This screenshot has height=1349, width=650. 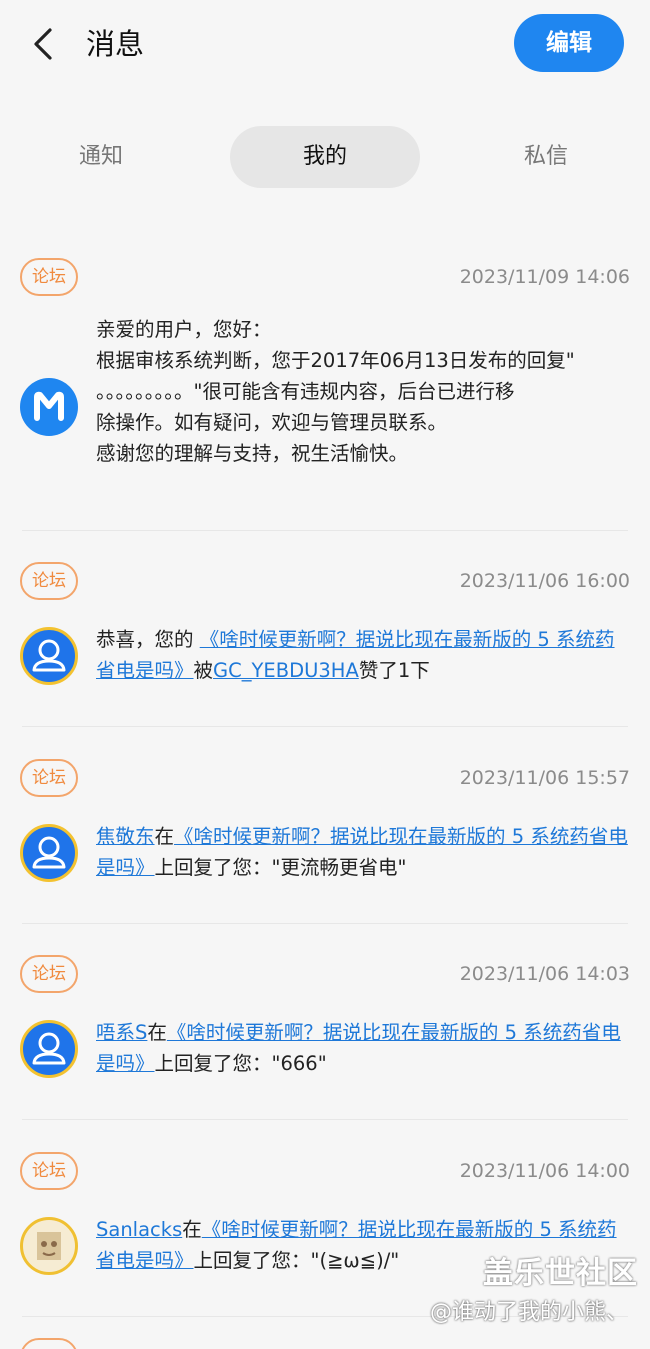 What do you see at coordinates (121, 1032) in the screenshot?
I see `username-link: 唔系S` at bounding box center [121, 1032].